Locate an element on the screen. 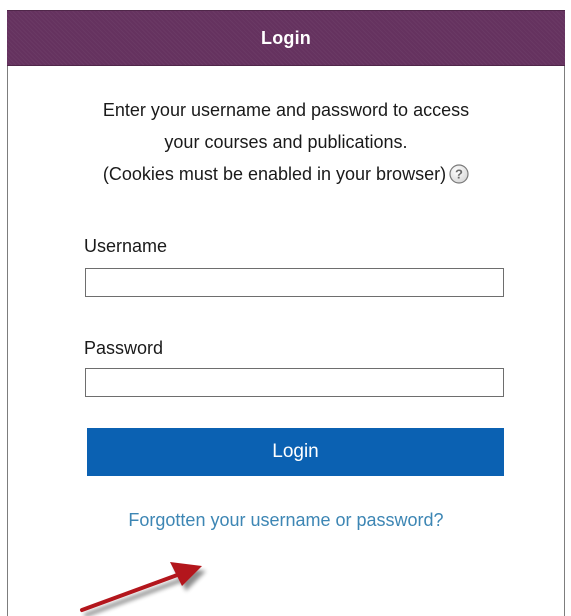 This screenshot has width=571, height=616. question-circle-icon: ? is located at coordinates (459, 174).